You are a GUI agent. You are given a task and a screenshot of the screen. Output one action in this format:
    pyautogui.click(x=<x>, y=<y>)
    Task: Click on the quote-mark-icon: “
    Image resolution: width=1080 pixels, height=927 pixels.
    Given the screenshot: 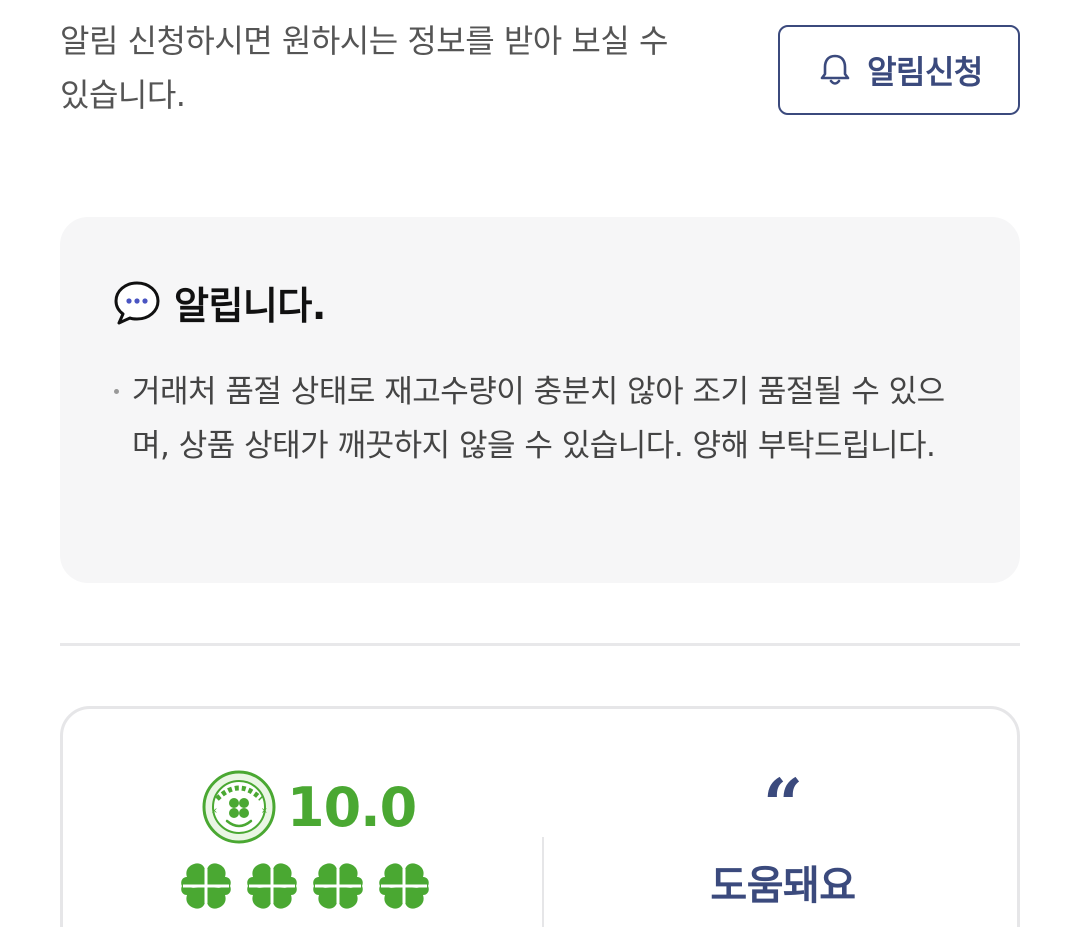 What is the action you would take?
    pyautogui.click(x=783, y=804)
    